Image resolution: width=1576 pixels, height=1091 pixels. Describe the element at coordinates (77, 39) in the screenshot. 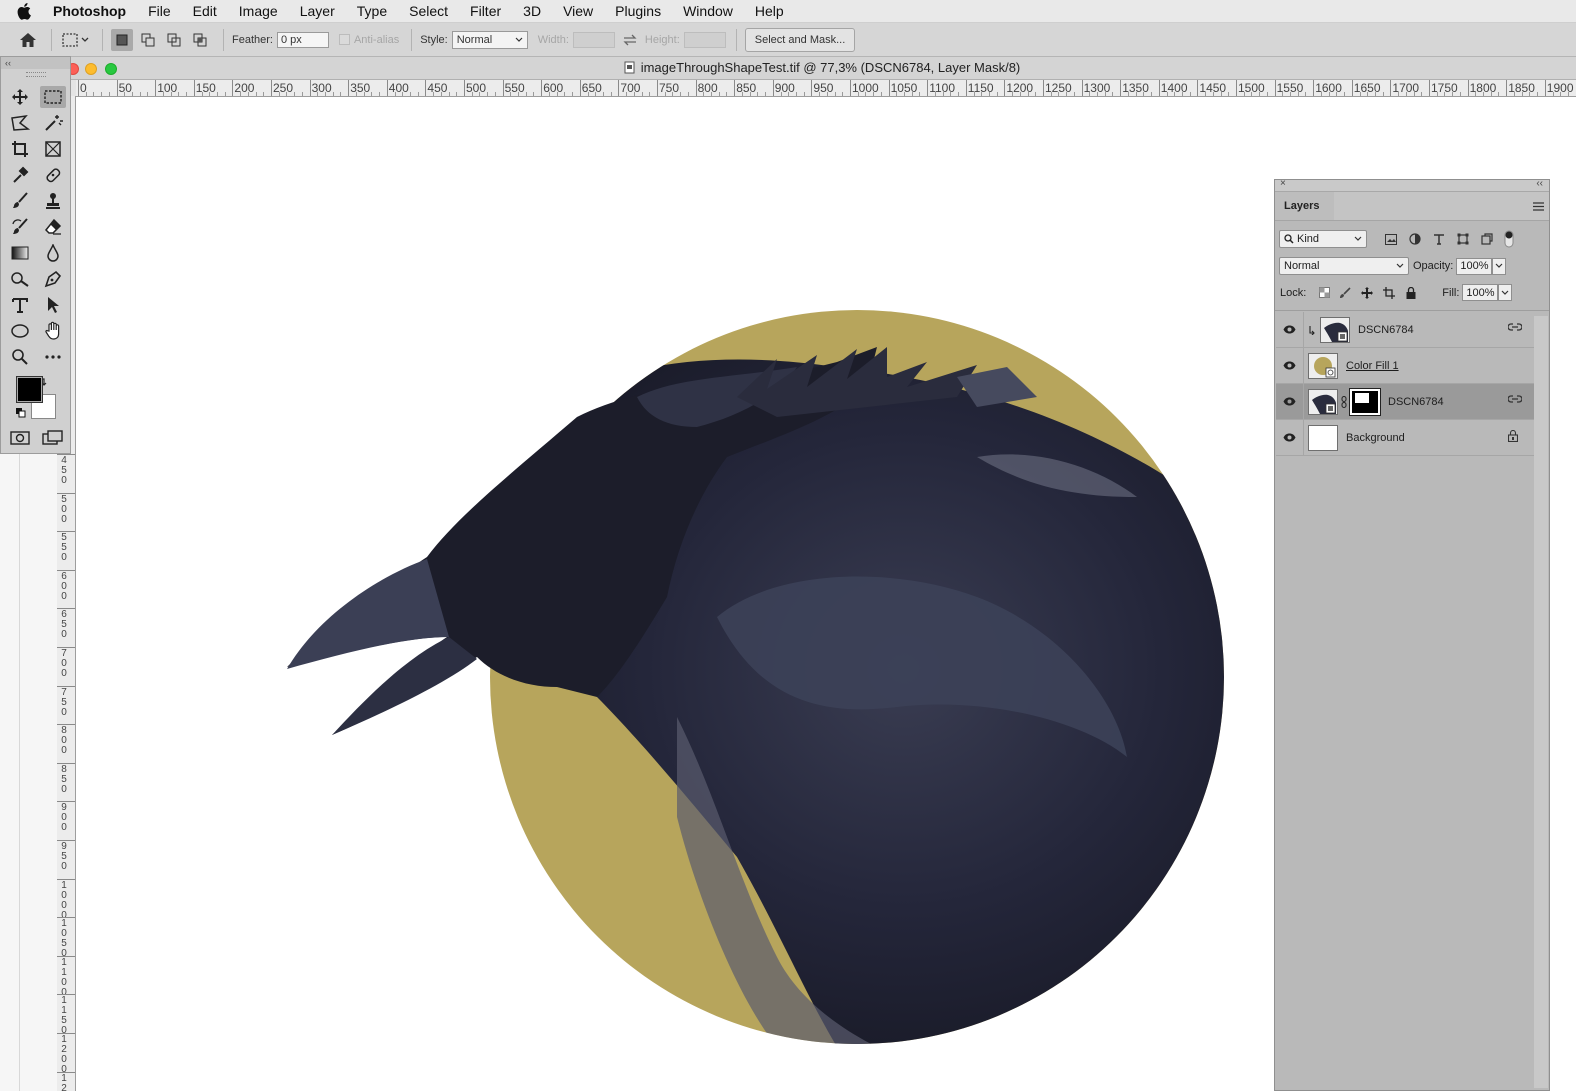

I see `marquee-preset-picker` at that location.